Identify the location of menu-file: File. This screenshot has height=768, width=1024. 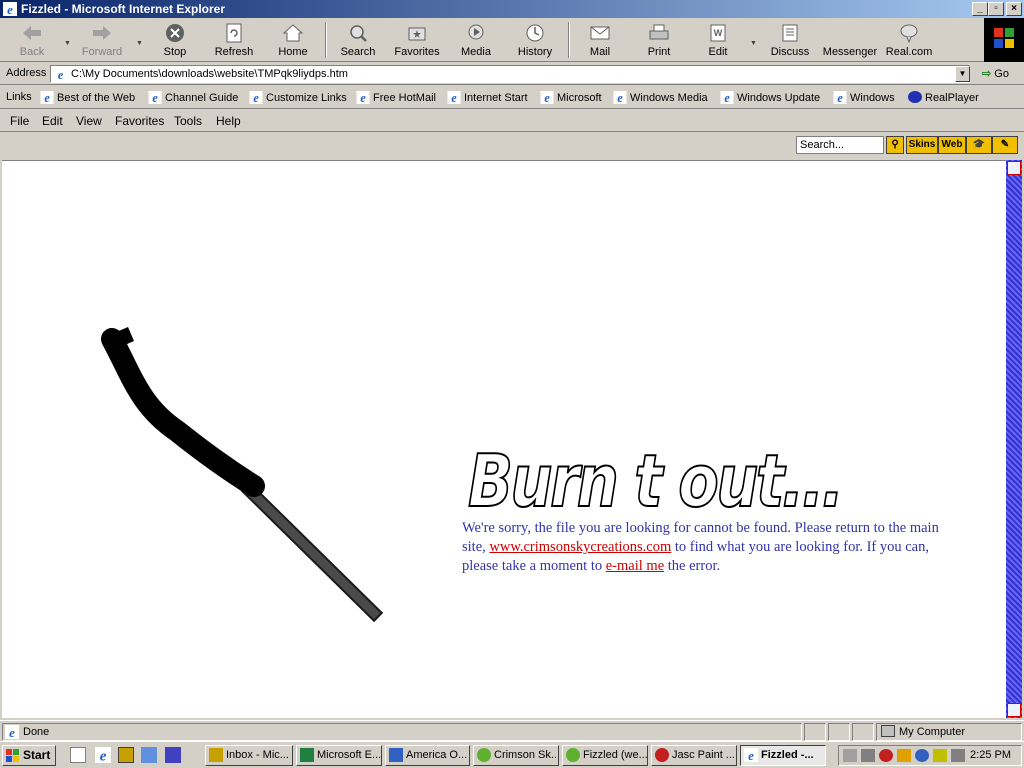
(19, 121).